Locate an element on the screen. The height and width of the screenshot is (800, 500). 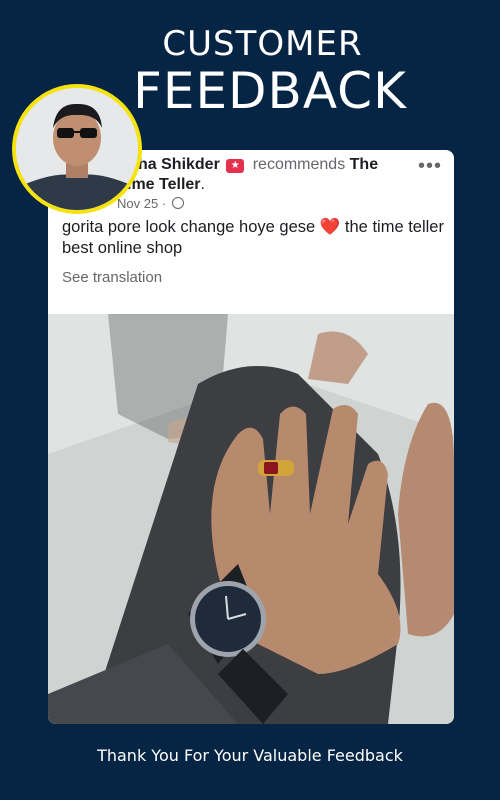
post-text-part1: gorita pore look change hoye gese is located at coordinates (189, 227).